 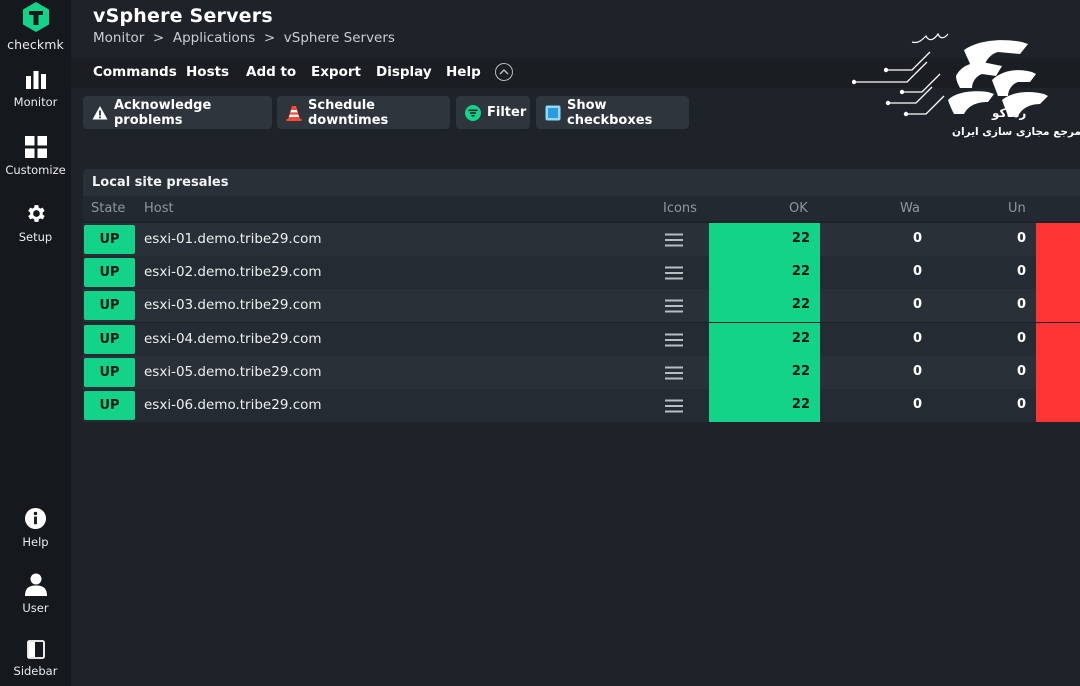 I want to click on nav-help-label: Help, so click(x=35, y=542).